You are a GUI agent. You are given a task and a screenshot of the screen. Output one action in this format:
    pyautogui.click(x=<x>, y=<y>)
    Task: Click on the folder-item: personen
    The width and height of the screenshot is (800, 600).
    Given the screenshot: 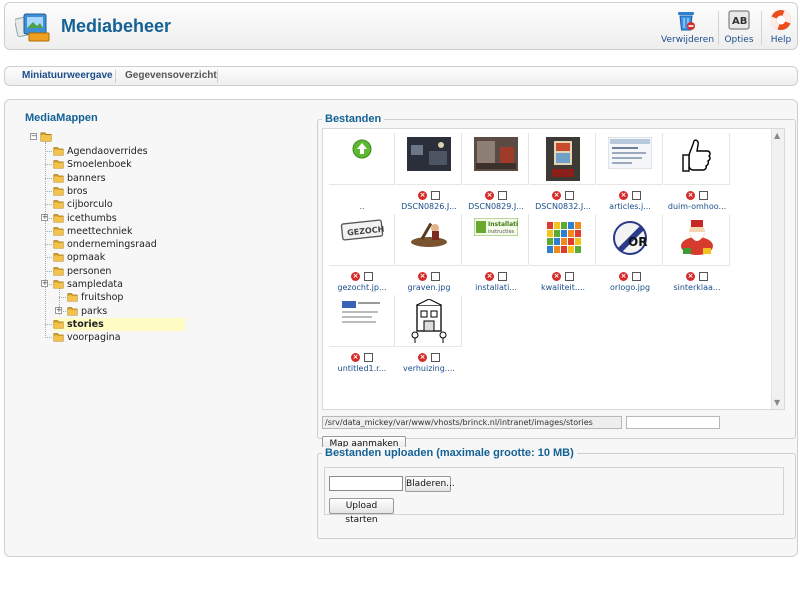 What is the action you would take?
    pyautogui.click(x=82, y=271)
    